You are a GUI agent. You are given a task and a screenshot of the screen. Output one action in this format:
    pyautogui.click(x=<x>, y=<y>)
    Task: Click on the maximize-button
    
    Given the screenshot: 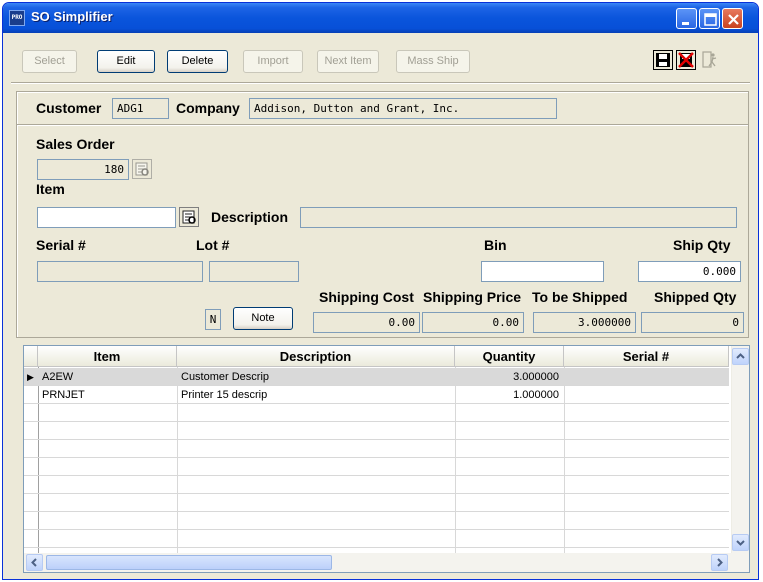 What is the action you would take?
    pyautogui.click(x=709, y=18)
    